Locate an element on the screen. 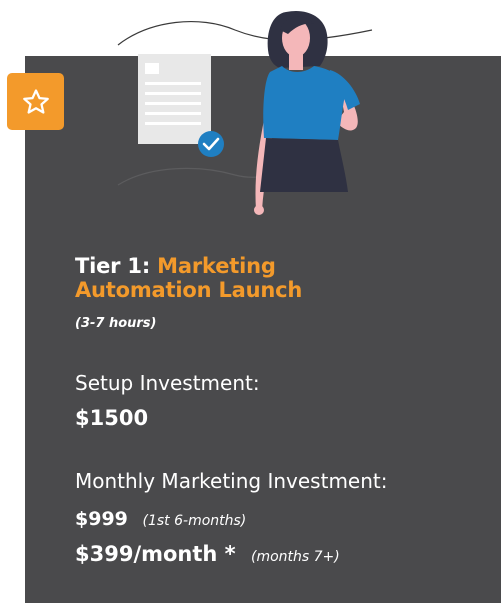  monthly-price-ongoing-amount: $399/month * is located at coordinates (155, 554).